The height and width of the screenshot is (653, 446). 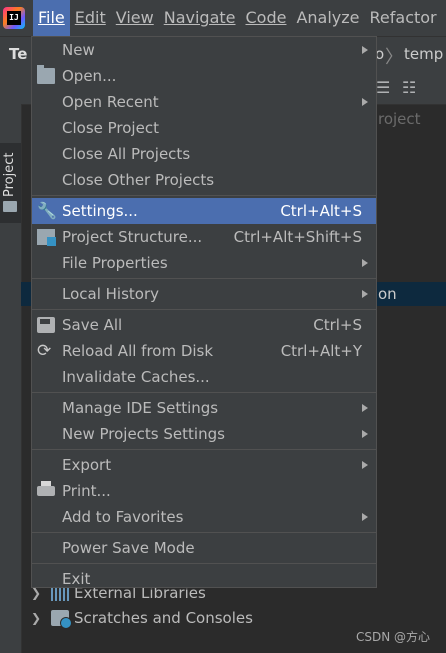 I want to click on menu-item-close-all-projects: Close All Projects, so click(x=204, y=154).